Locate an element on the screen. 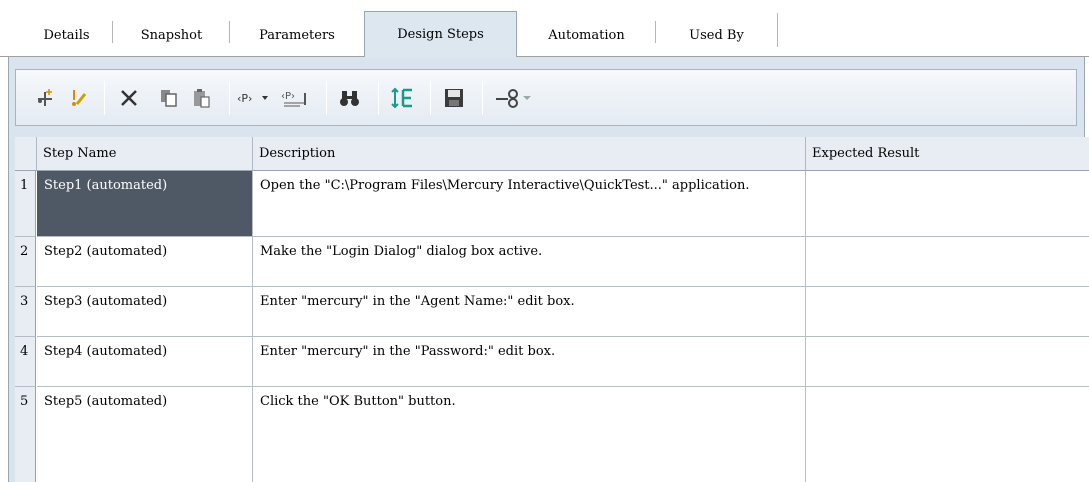 Image resolution: width=1089 pixels, height=482 pixels. tab-automation: Automation is located at coordinates (586, 35).